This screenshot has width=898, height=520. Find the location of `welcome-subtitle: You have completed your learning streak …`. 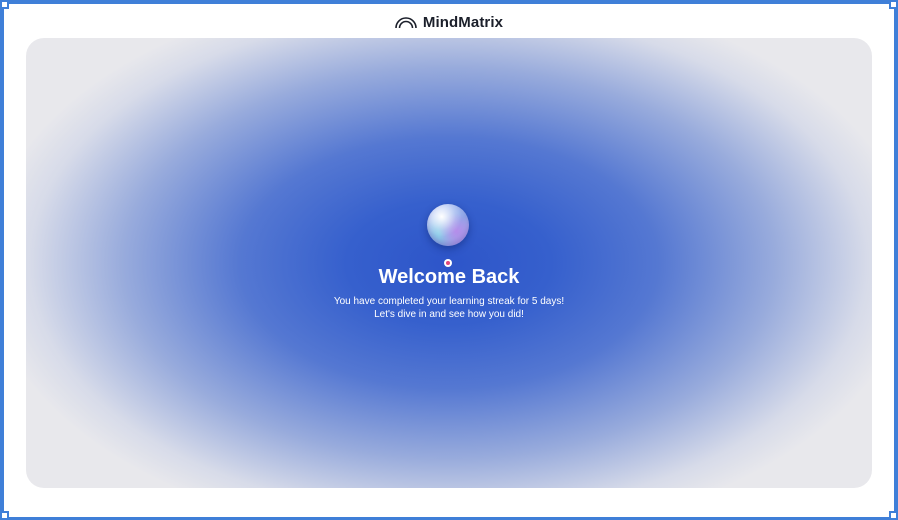

welcome-subtitle: You have completed your learning streak … is located at coordinates (449, 308).